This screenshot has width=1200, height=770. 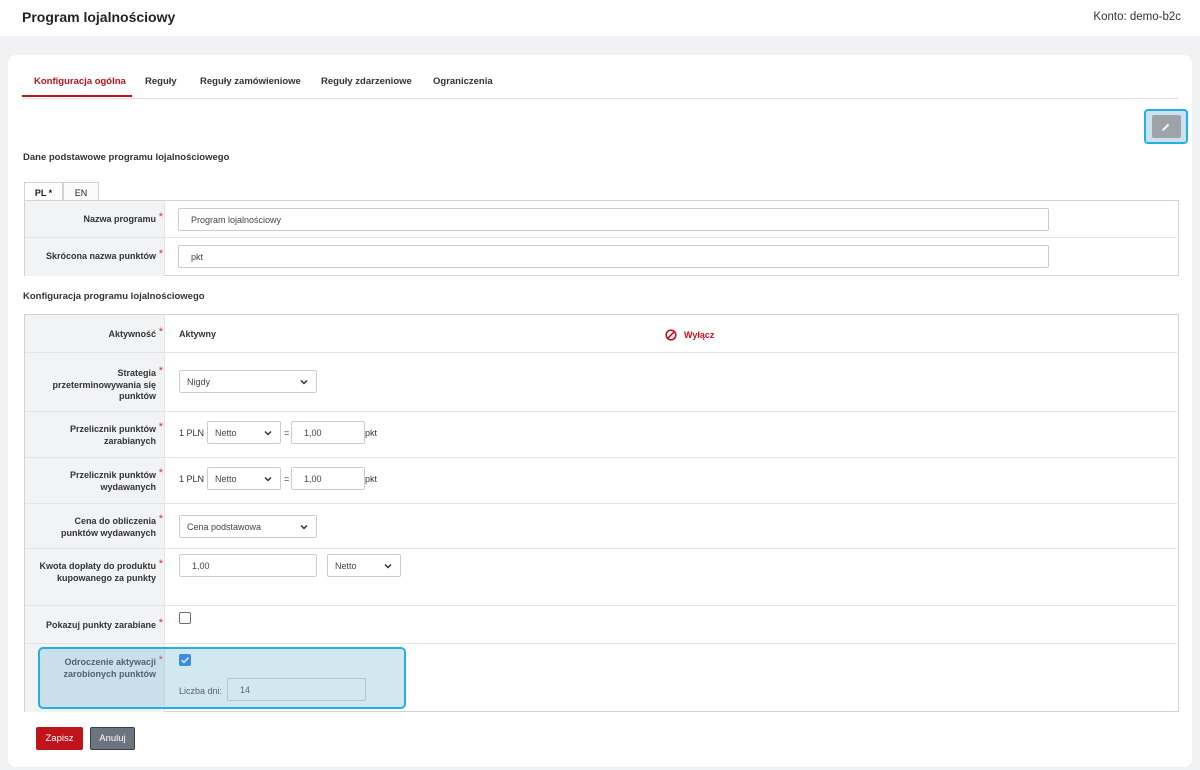 I want to click on spent-rate-equals: =, so click(x=287, y=479).